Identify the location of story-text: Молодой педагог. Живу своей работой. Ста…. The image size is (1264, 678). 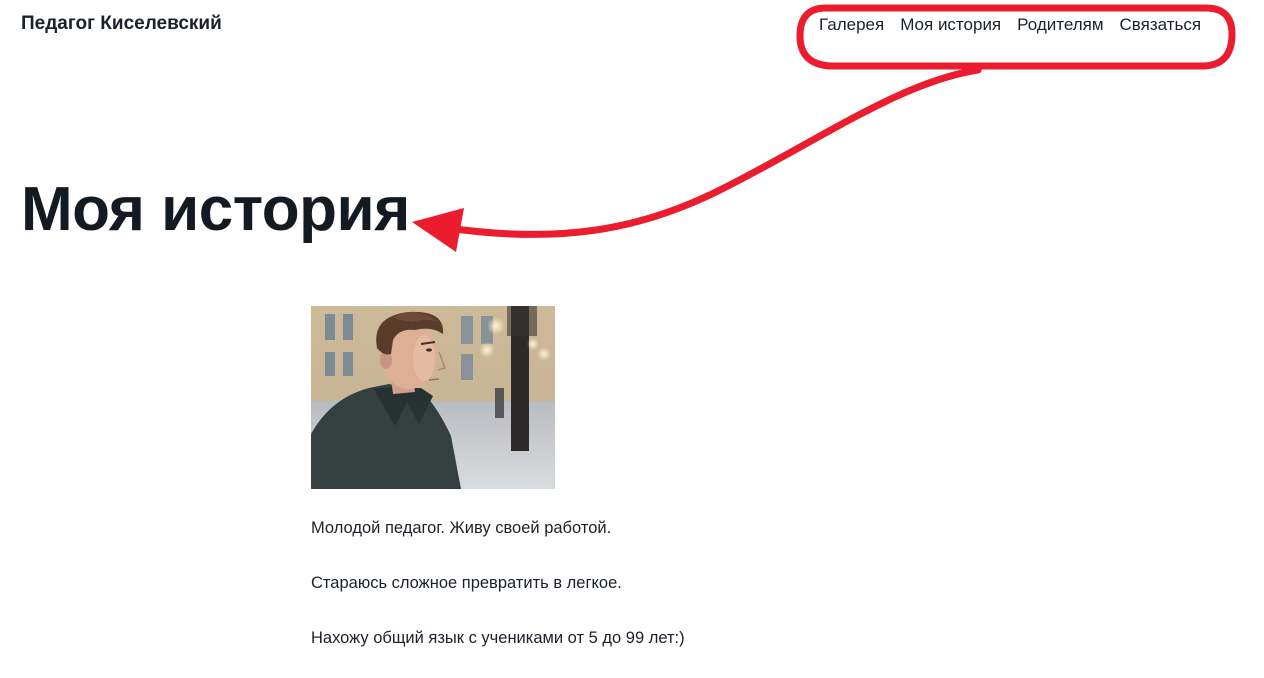
(498, 598).